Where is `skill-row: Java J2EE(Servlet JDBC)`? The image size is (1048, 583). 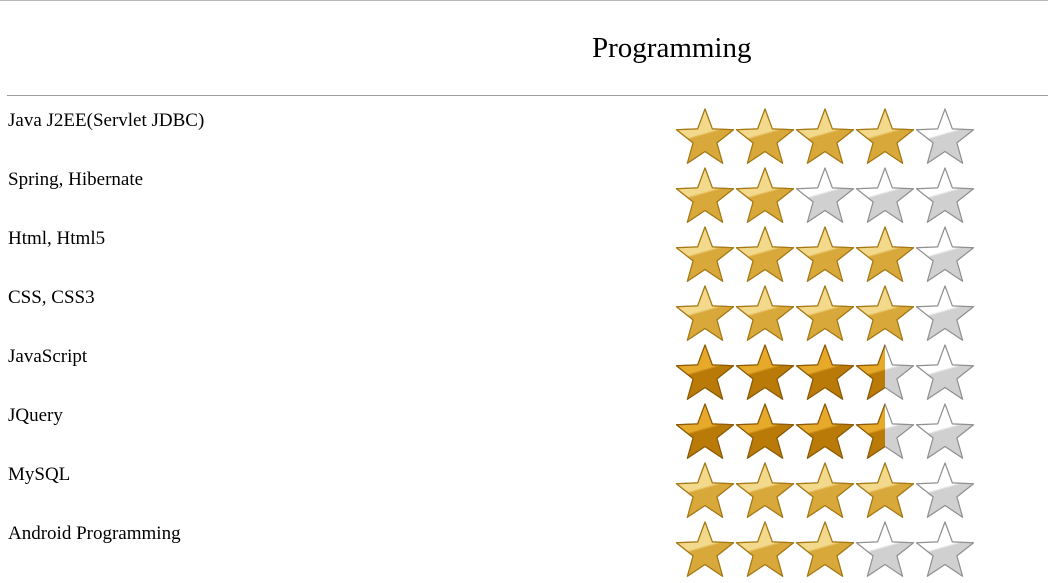
skill-row: Java J2EE(Servlet JDBC) is located at coordinates (524, 132).